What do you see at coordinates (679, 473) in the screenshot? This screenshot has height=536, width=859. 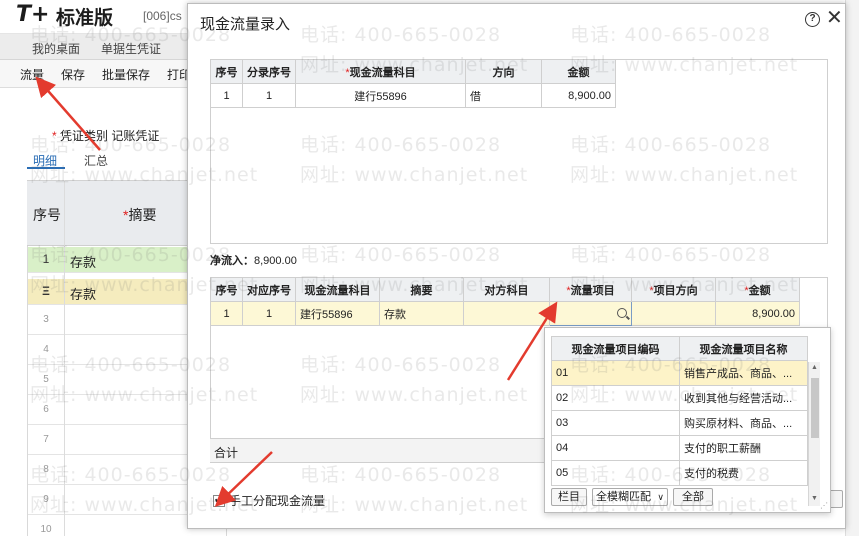 I see `list-item: 05 支付的税费` at bounding box center [679, 473].